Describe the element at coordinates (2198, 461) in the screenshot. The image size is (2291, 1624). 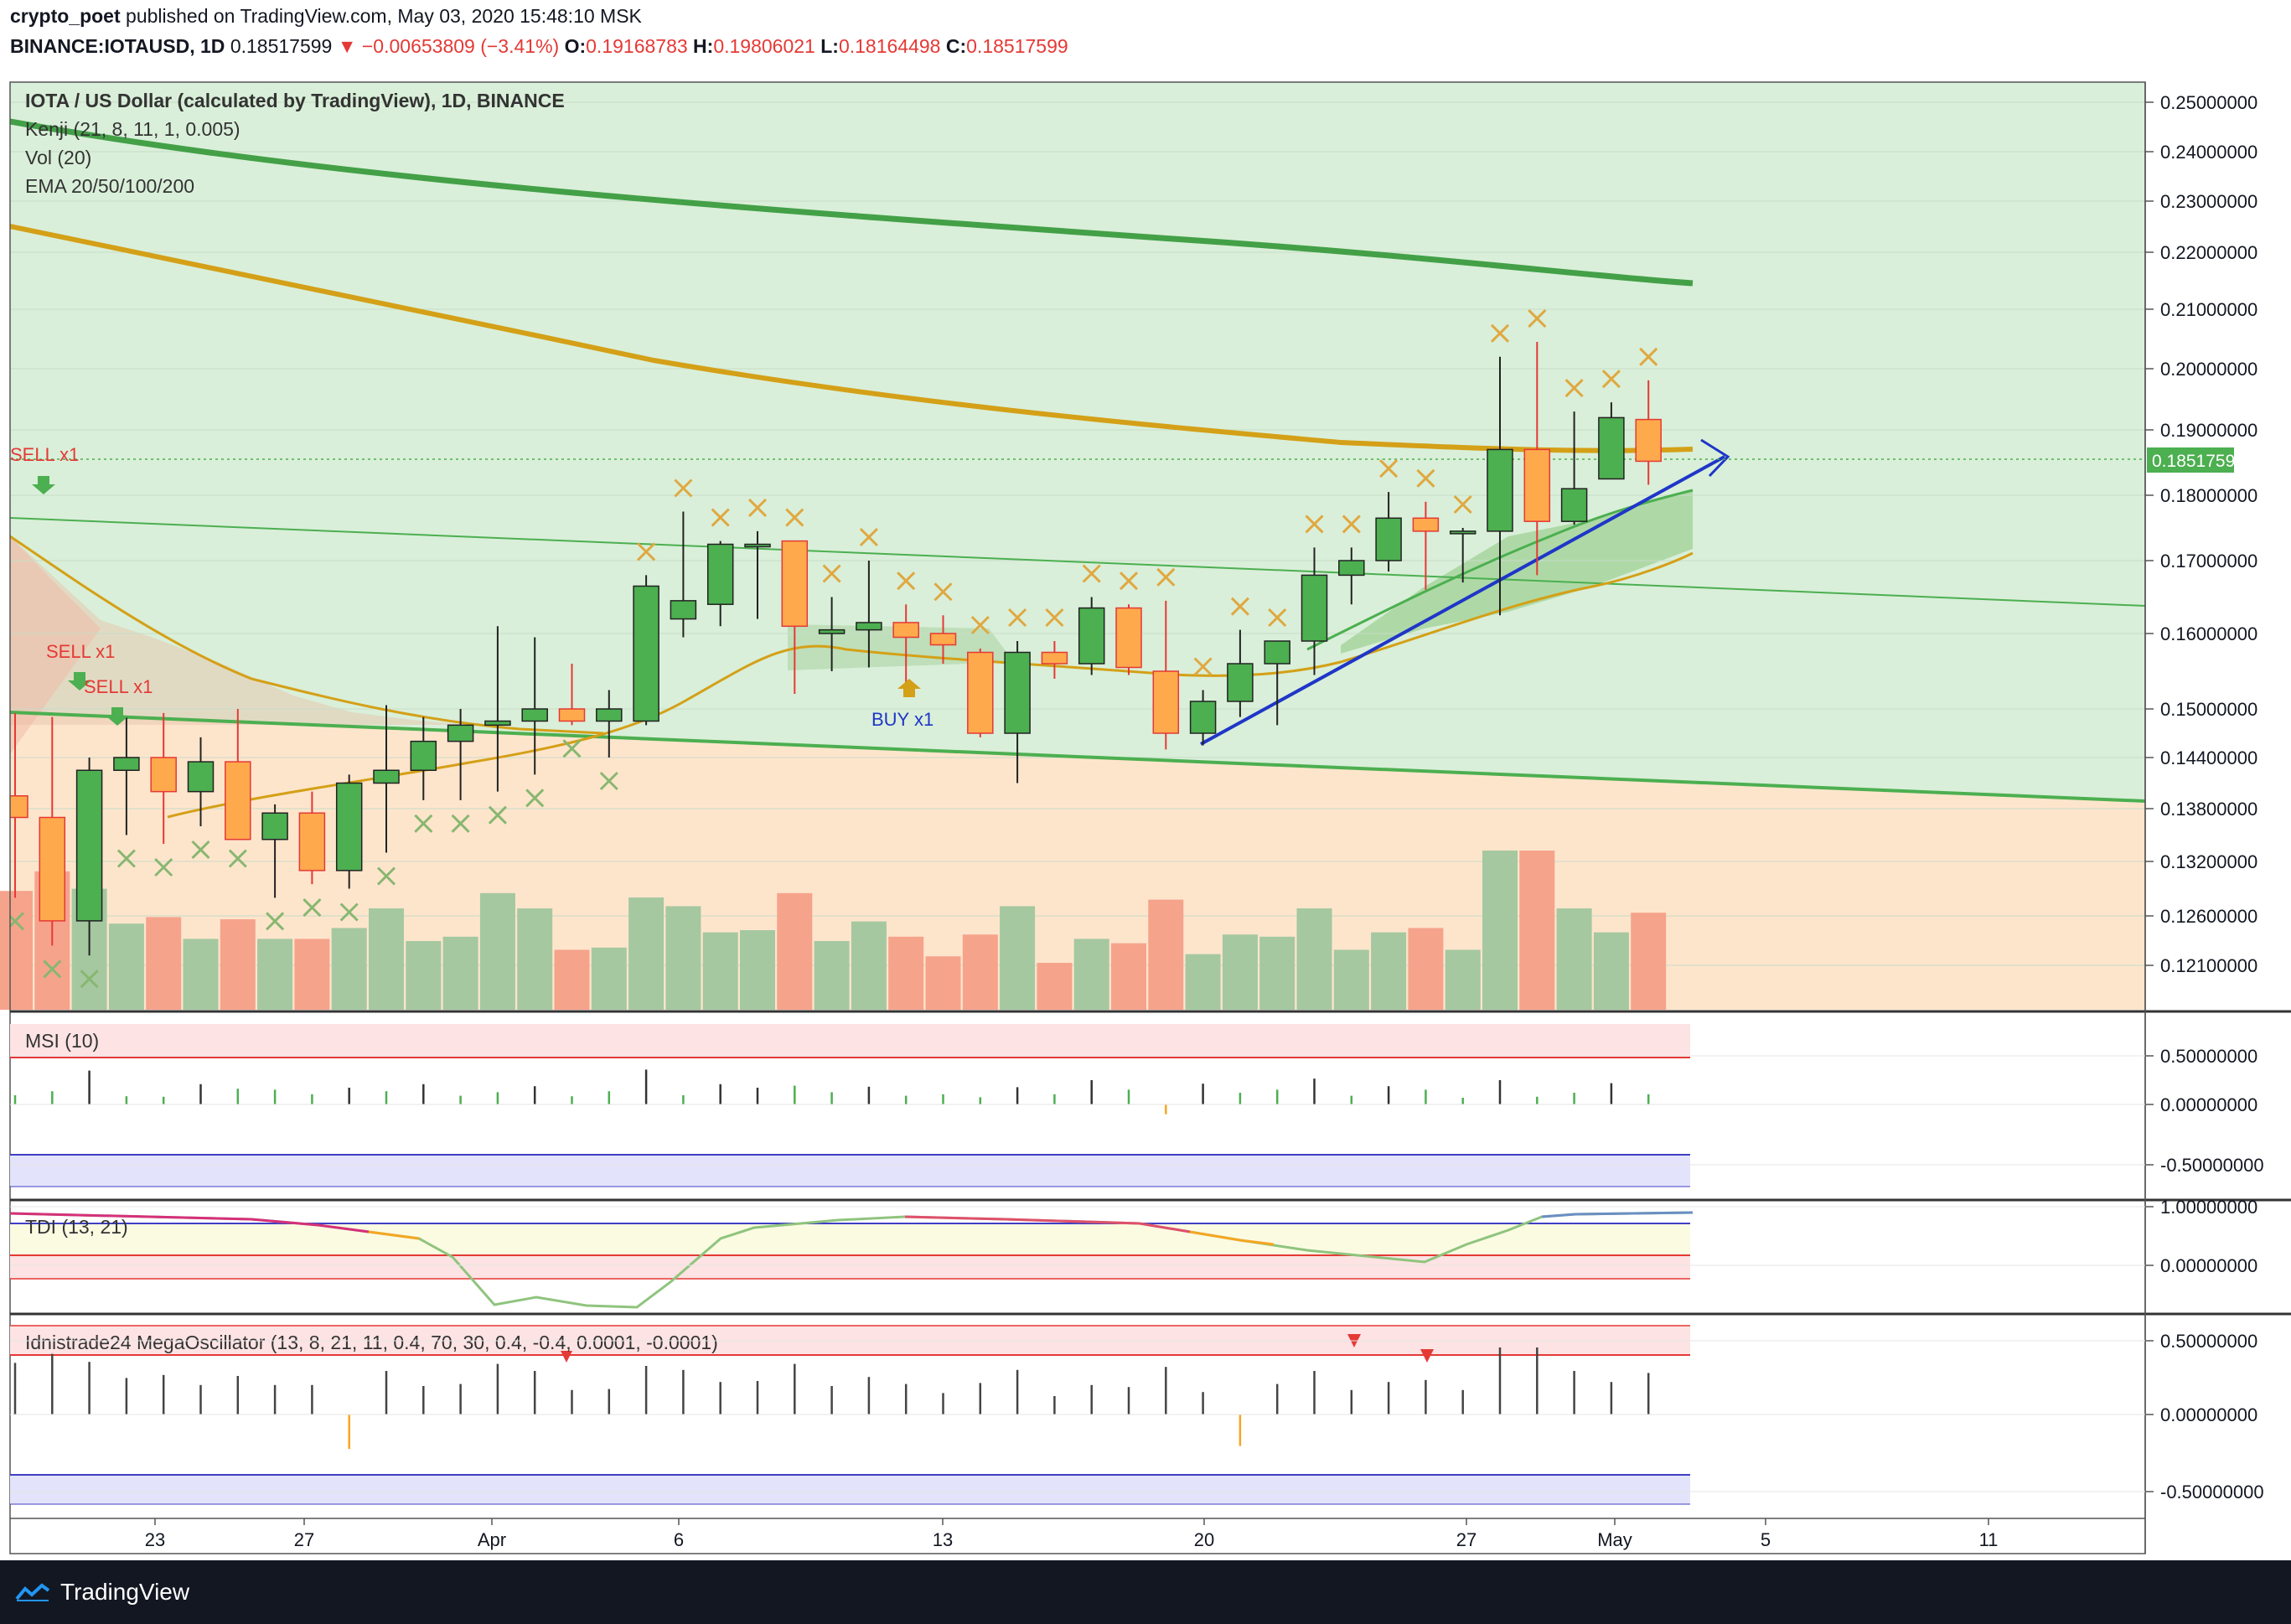
I see `last-price-tag-text: 0.18517599` at that location.